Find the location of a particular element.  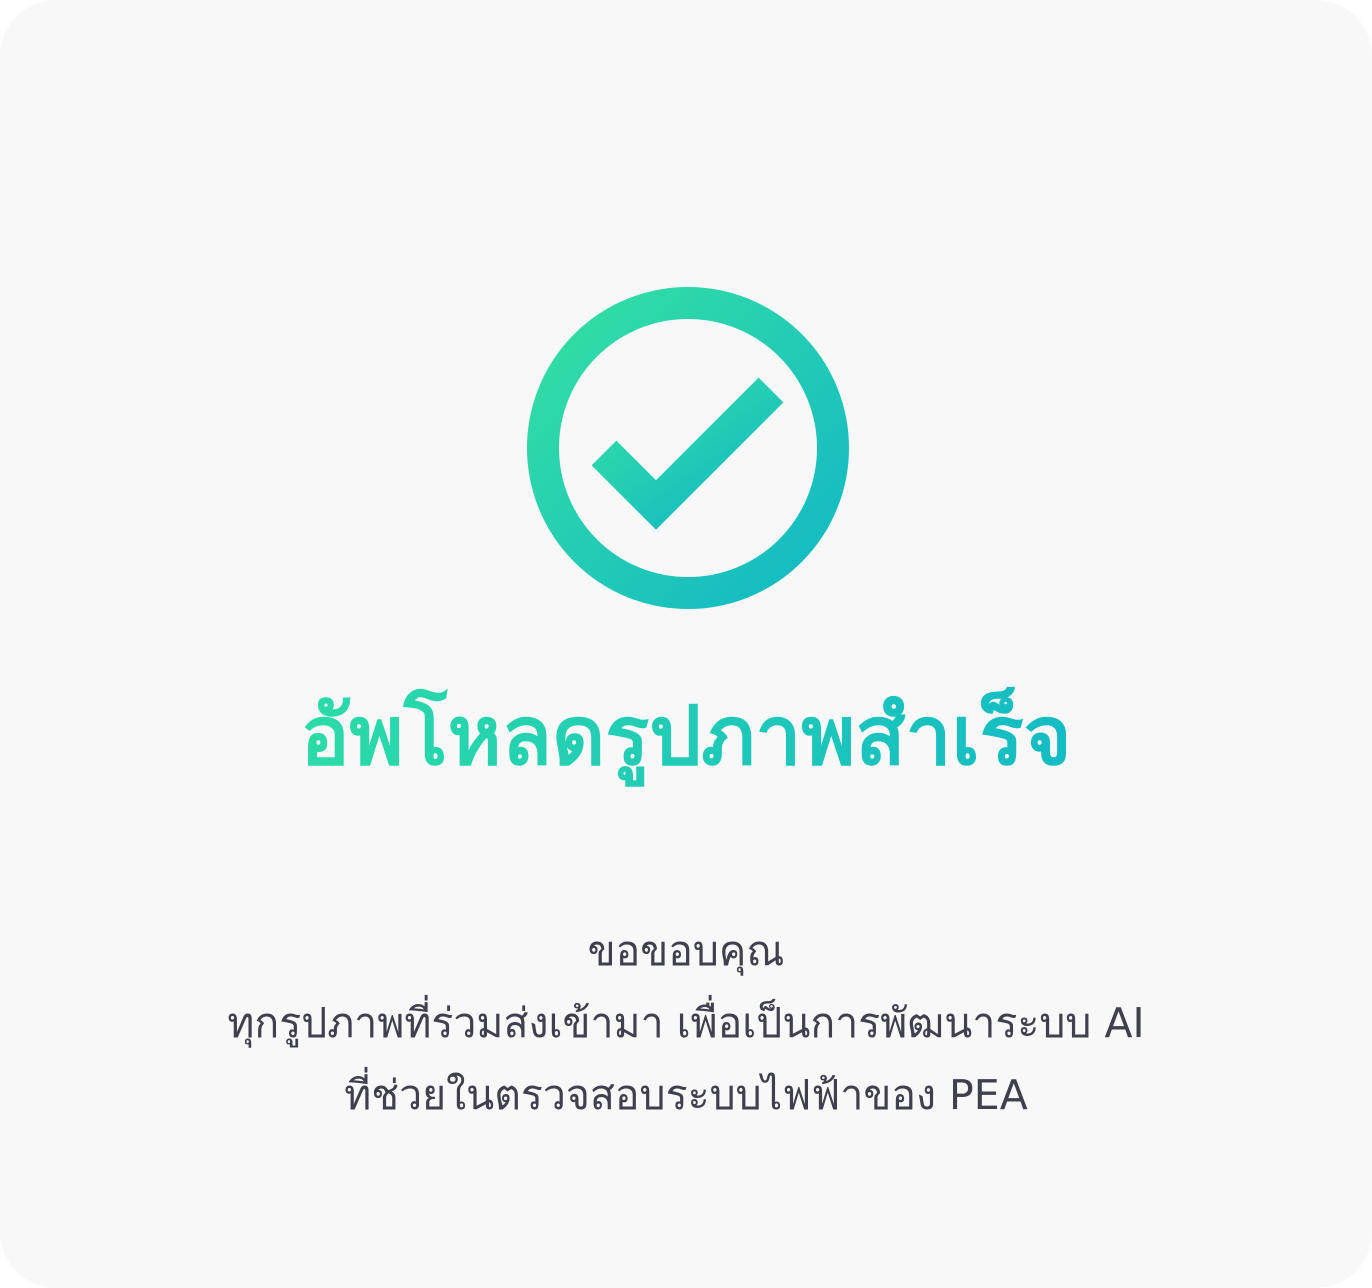

message-line-thanks: ขอขอบคุณ is located at coordinates (686, 951).